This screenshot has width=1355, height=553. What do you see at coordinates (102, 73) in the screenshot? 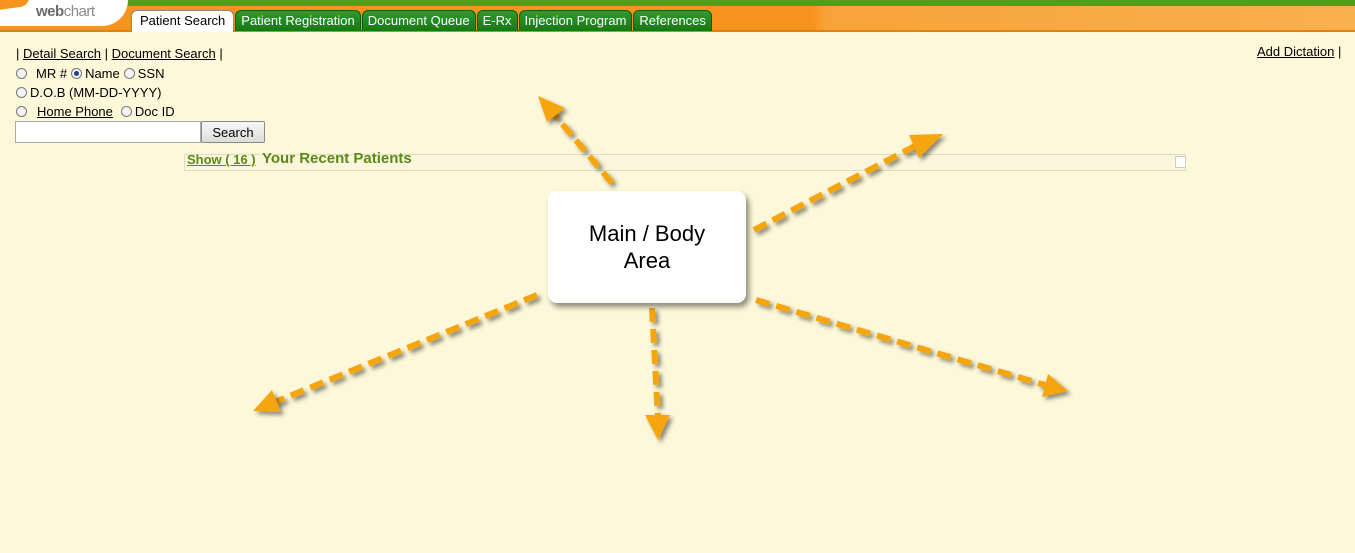
I see `radio-name-label: Name` at bounding box center [102, 73].